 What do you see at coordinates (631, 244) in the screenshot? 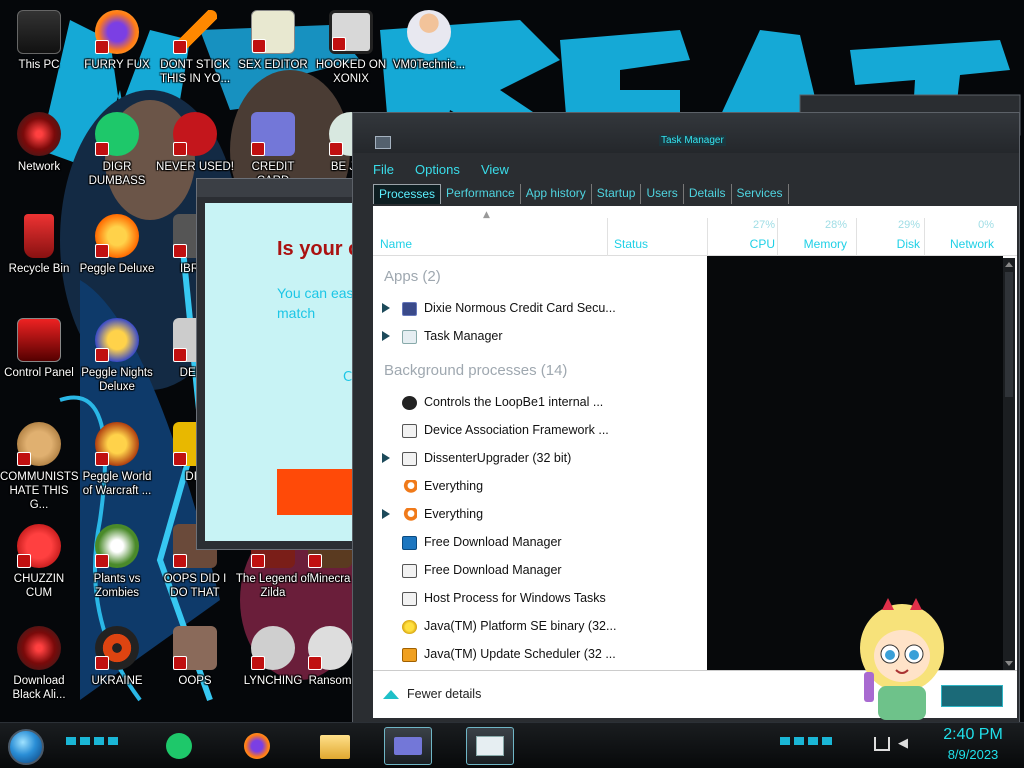
I see `column-status: Status` at bounding box center [631, 244].